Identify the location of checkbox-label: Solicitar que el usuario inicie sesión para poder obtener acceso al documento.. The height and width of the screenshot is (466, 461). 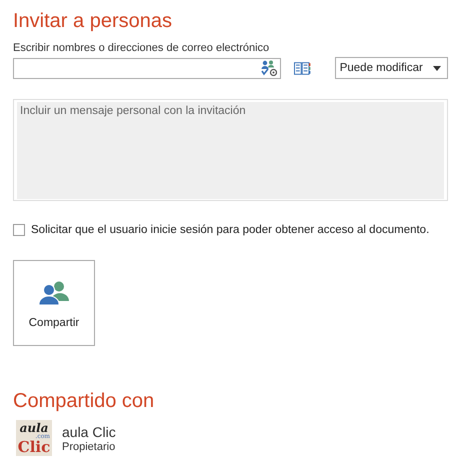
(230, 230).